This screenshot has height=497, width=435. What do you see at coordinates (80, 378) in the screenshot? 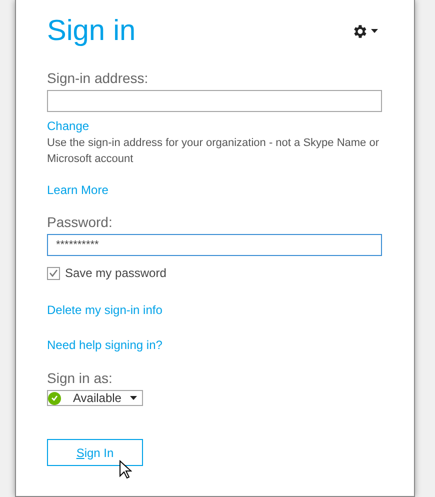
I see `sign-in-as-label: Sign in as:` at bounding box center [80, 378].